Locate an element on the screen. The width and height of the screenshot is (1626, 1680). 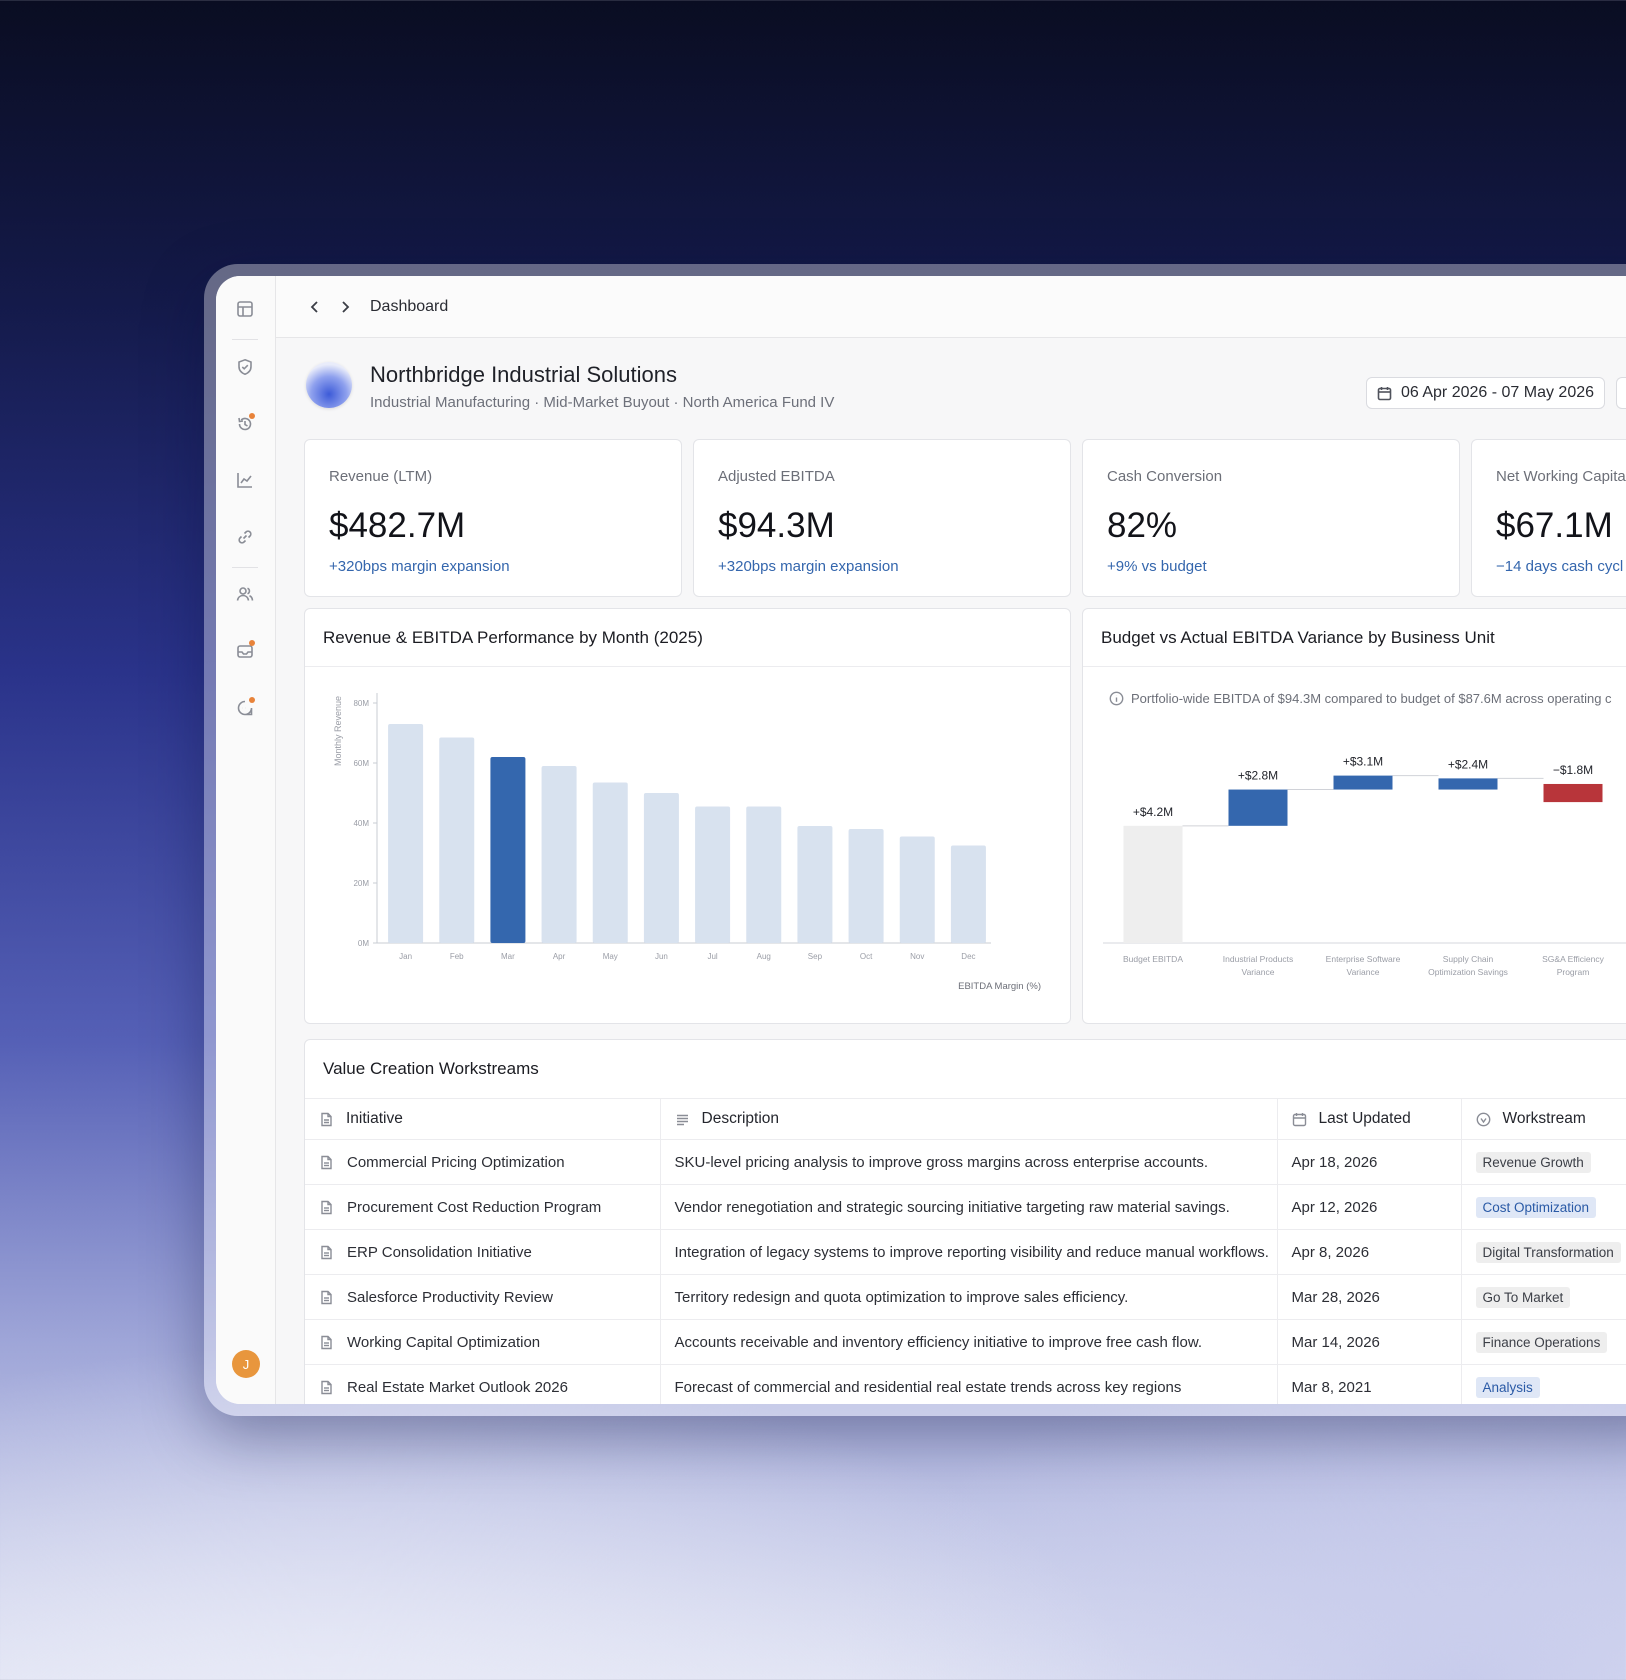
history-icon is located at coordinates (245, 424).